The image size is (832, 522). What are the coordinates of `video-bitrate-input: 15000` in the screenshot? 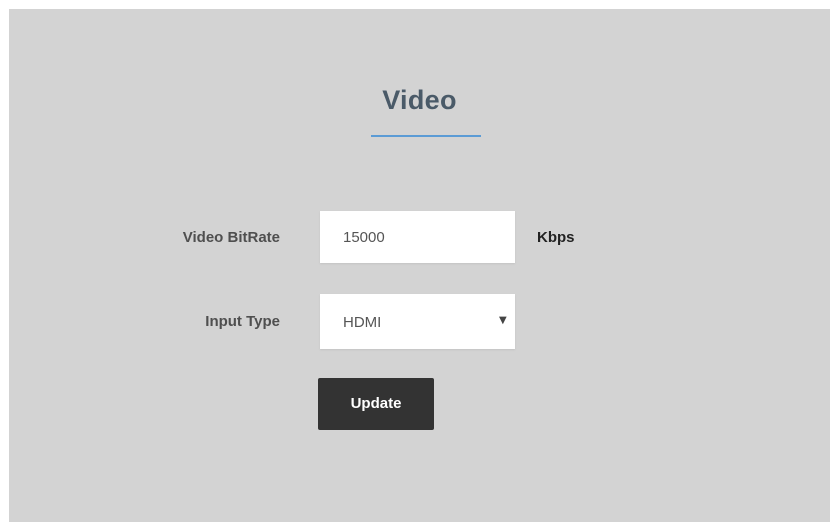 It's located at (417, 237).